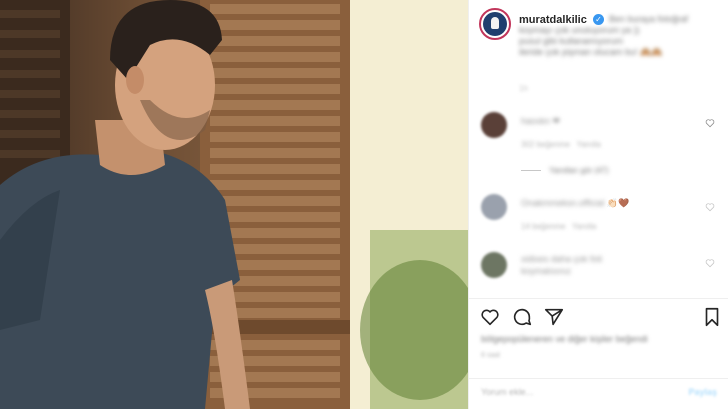 The width and height of the screenshot is (728, 409). Describe the element at coordinates (495, 24) in the screenshot. I see `author-avatar` at that location.